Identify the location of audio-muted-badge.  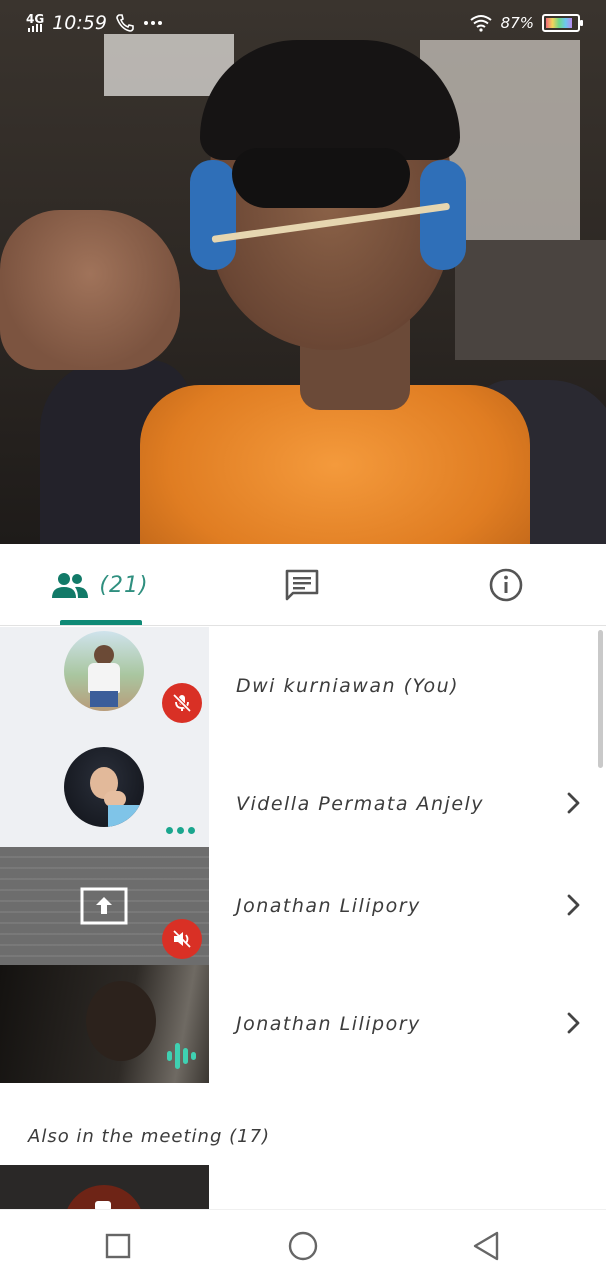
(182, 939).